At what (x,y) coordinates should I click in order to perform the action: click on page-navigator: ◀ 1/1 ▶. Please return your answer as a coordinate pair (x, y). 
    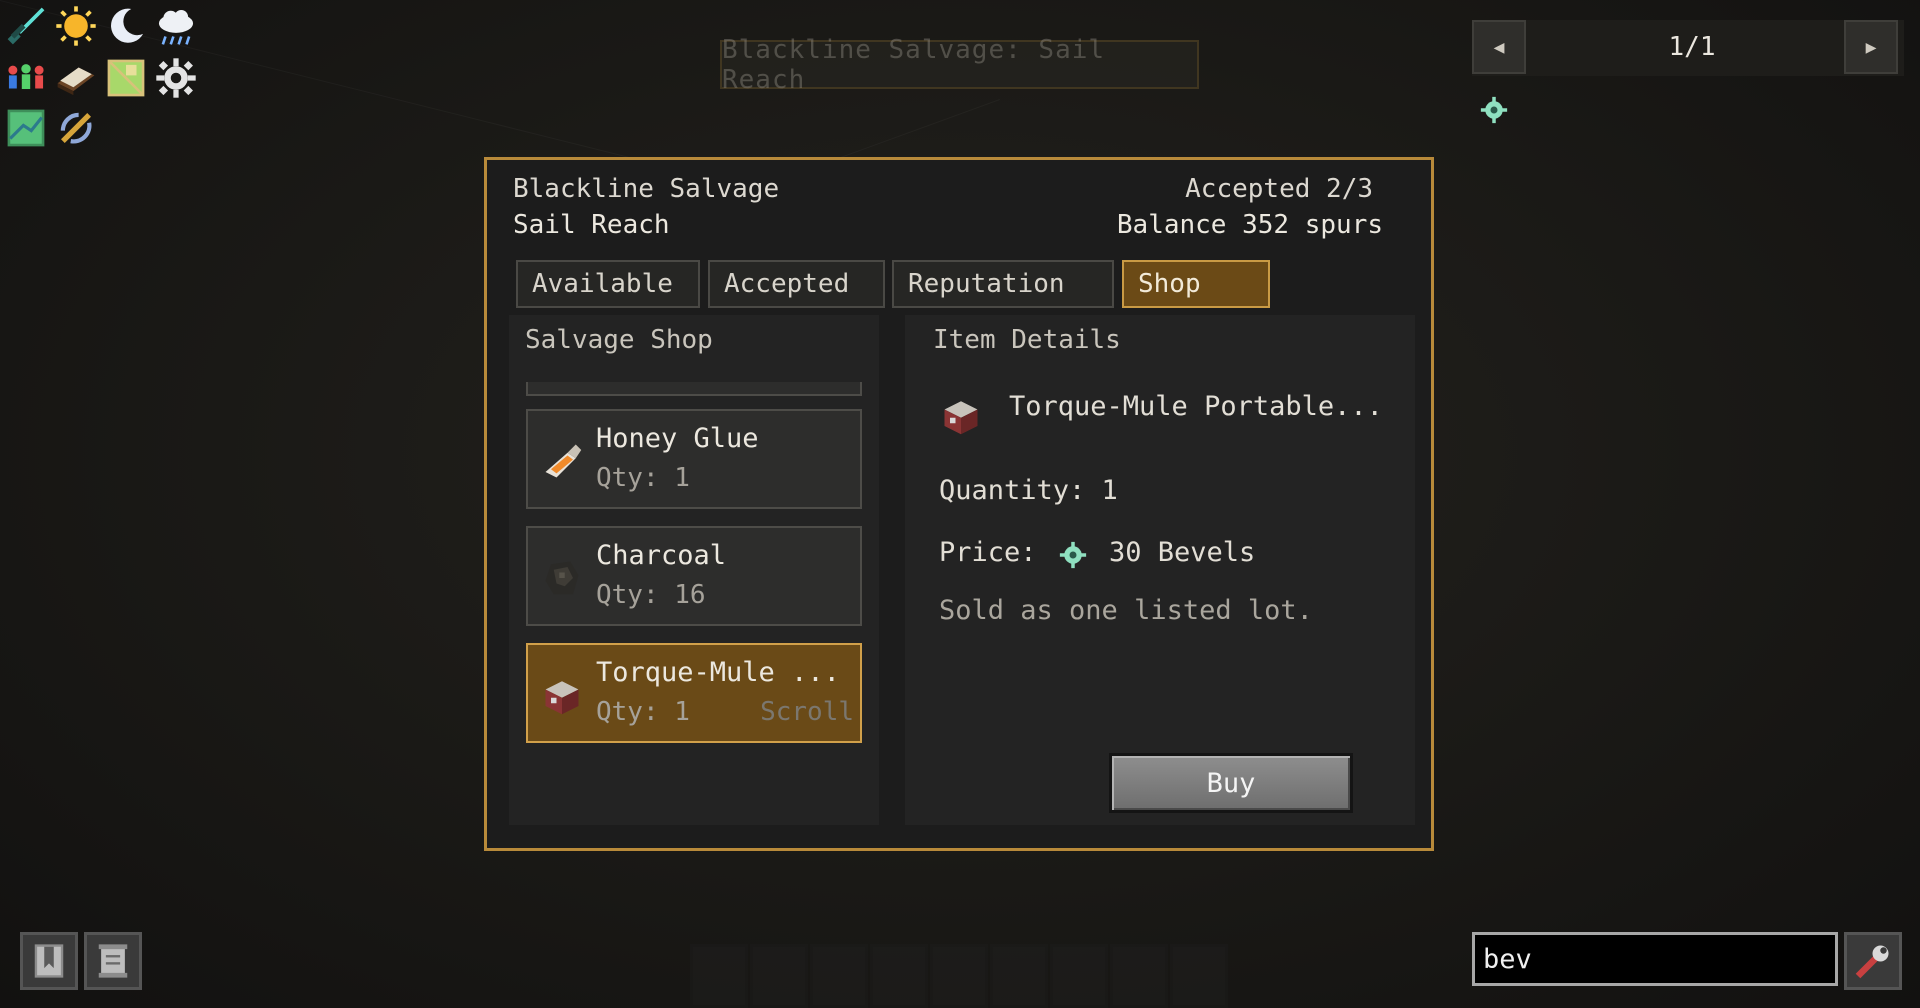
    Looking at the image, I should click on (1688, 48).